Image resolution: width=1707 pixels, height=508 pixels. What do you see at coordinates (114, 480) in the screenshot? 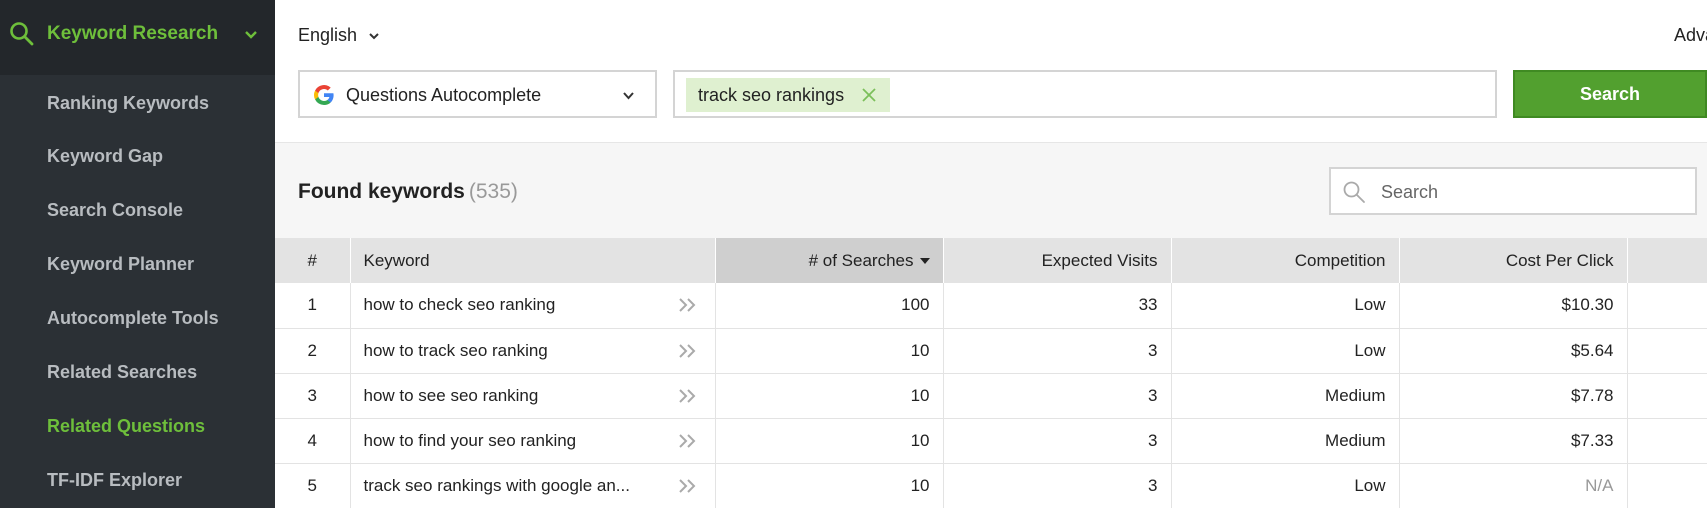
I see `sidebar-item-tf-idf-explorer: TF-IDF Explorer` at bounding box center [114, 480].